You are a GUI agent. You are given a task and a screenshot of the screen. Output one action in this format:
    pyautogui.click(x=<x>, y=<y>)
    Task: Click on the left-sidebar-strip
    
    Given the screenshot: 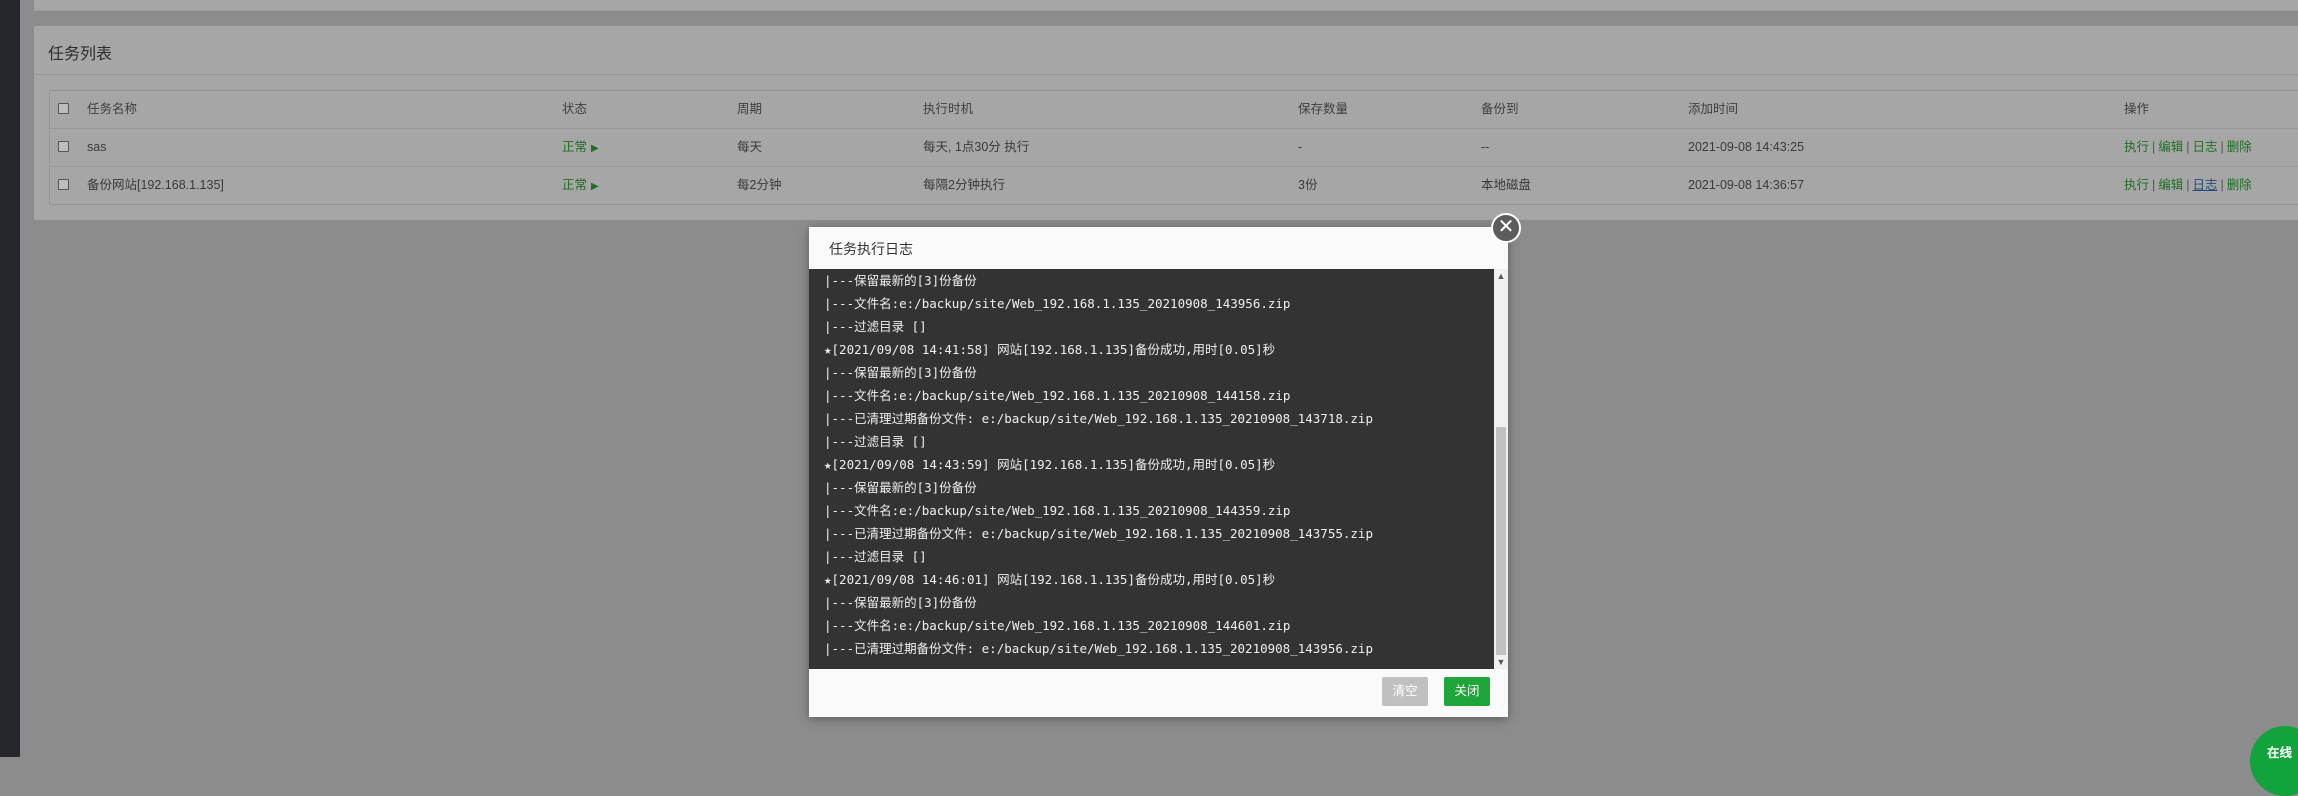 What is the action you would take?
    pyautogui.click(x=10, y=378)
    